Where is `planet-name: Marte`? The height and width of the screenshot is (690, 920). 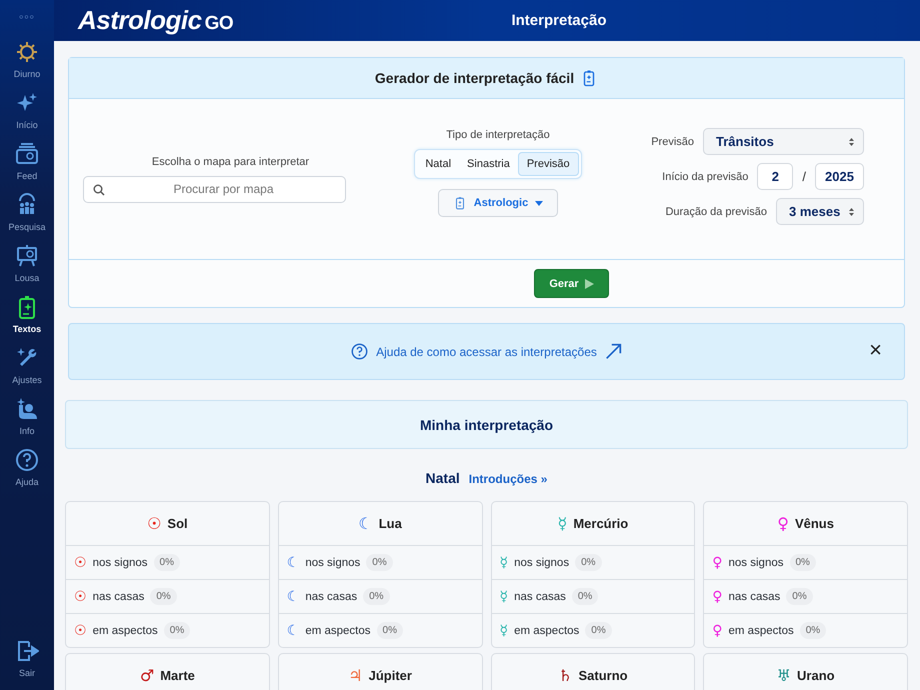
planet-name: Marte is located at coordinates (177, 675).